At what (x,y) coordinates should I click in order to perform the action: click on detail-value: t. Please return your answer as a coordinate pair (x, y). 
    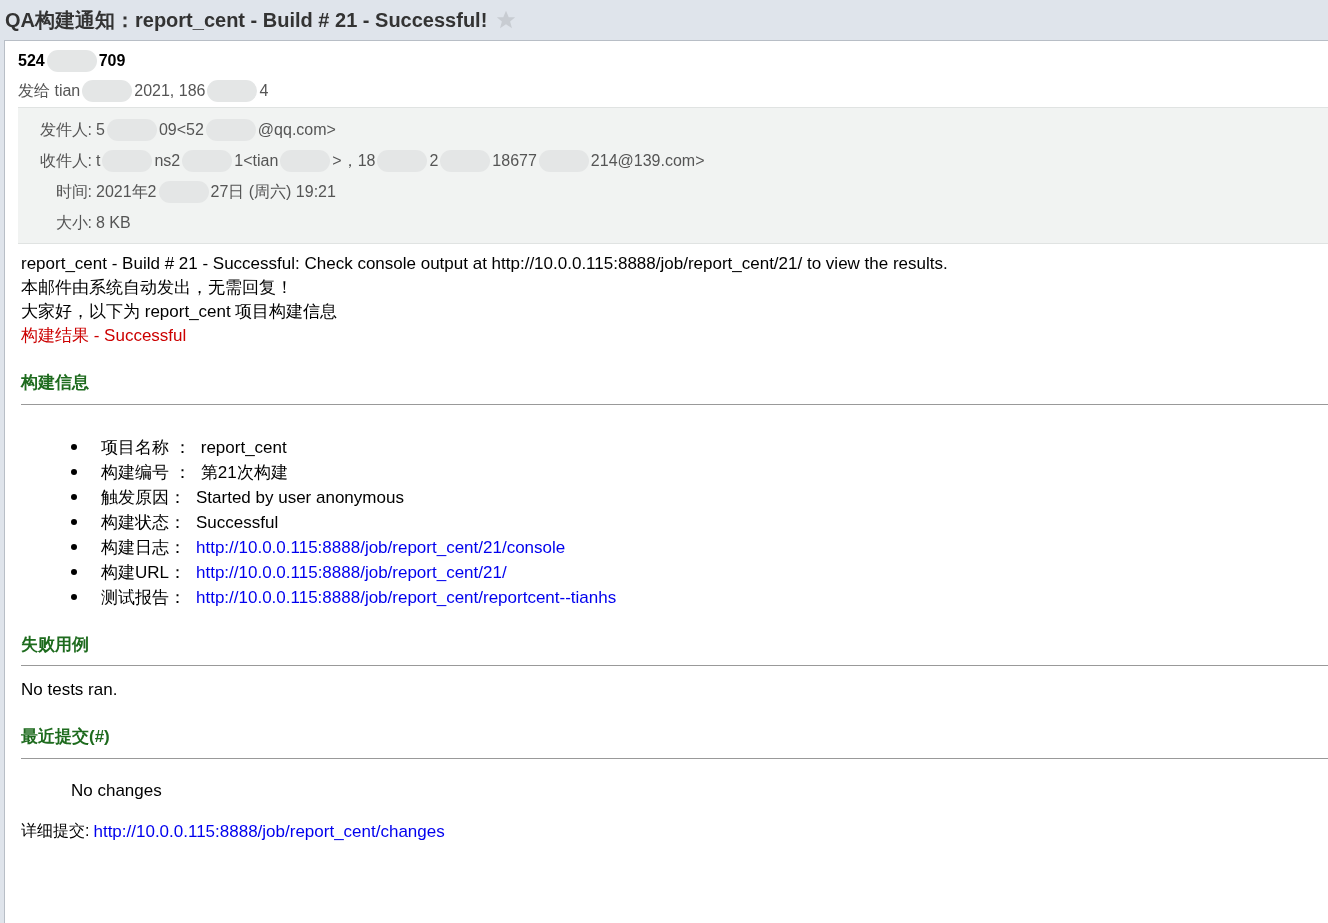
    Looking at the image, I should click on (98, 161).